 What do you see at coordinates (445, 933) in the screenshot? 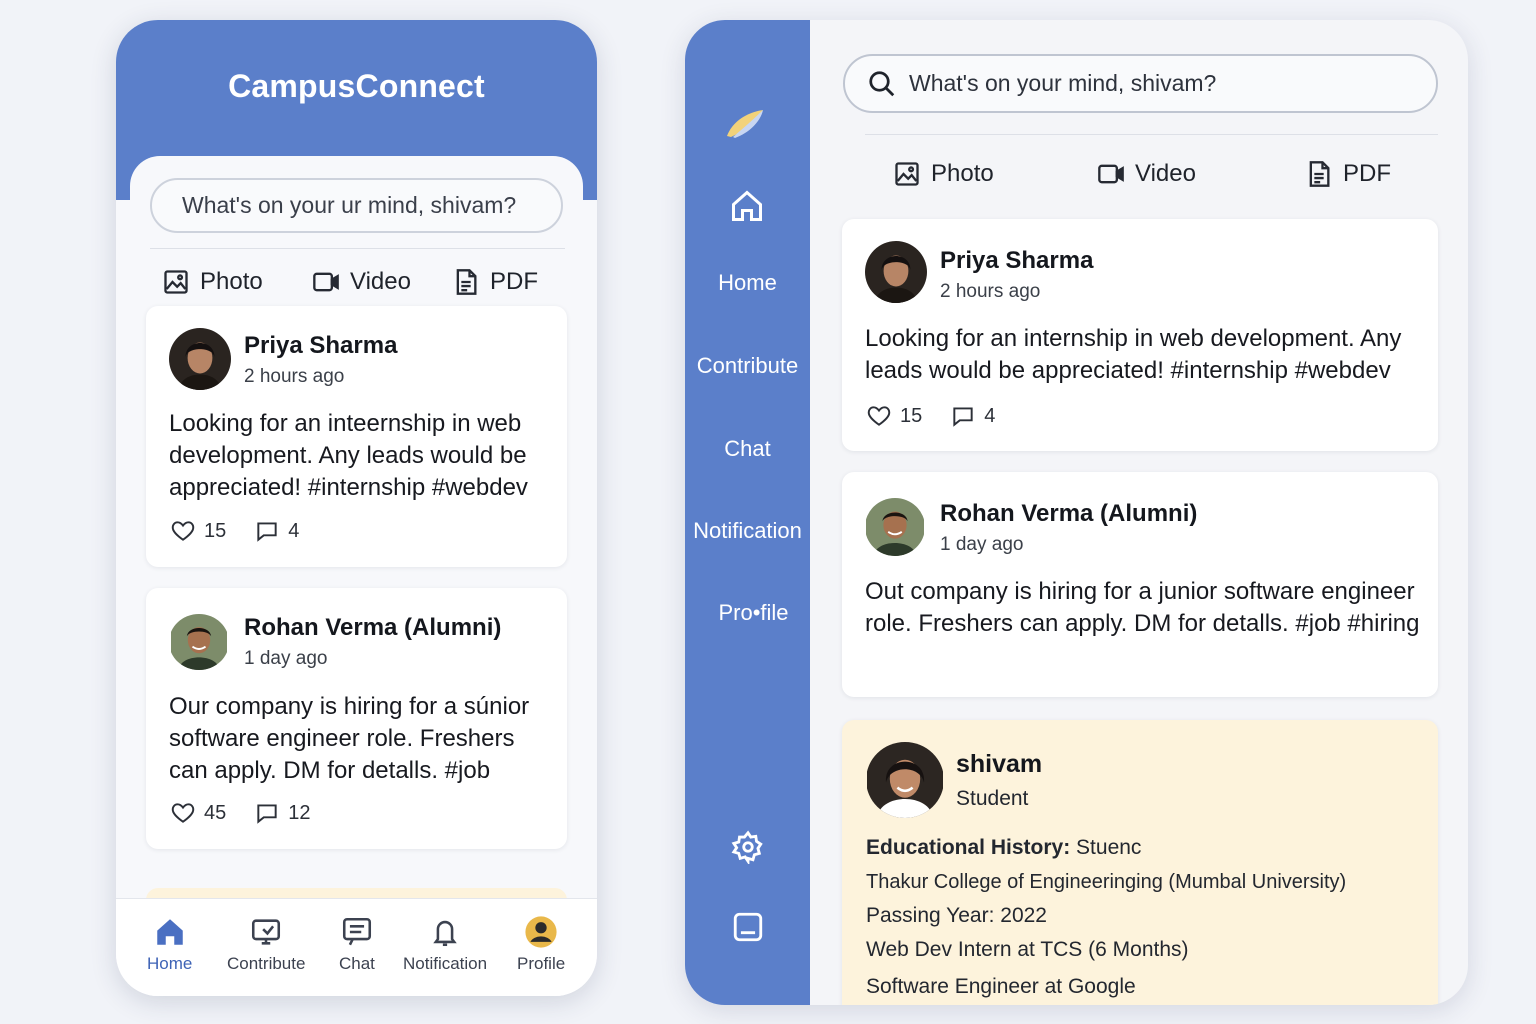
I see `bell-icon` at bounding box center [445, 933].